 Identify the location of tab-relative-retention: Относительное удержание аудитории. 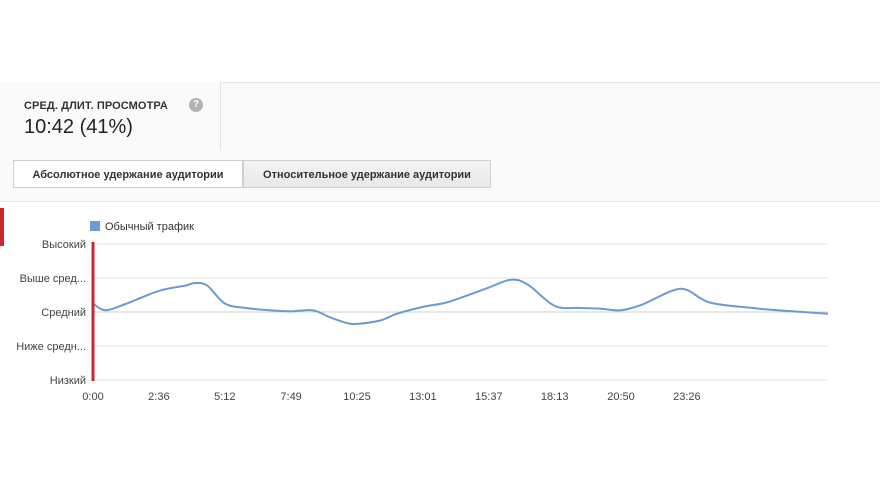
(367, 174).